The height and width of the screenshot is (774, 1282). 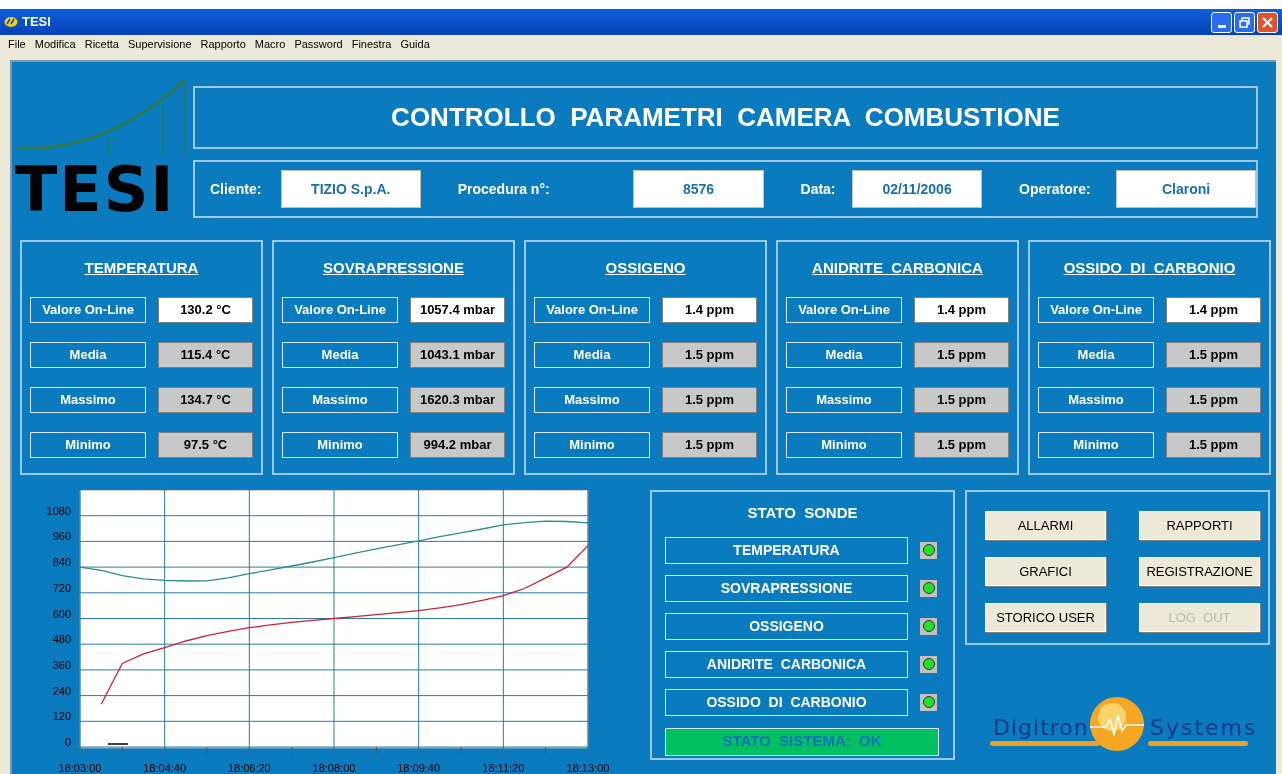 What do you see at coordinates (159, 44) in the screenshot?
I see `menu-item: Supervisione` at bounding box center [159, 44].